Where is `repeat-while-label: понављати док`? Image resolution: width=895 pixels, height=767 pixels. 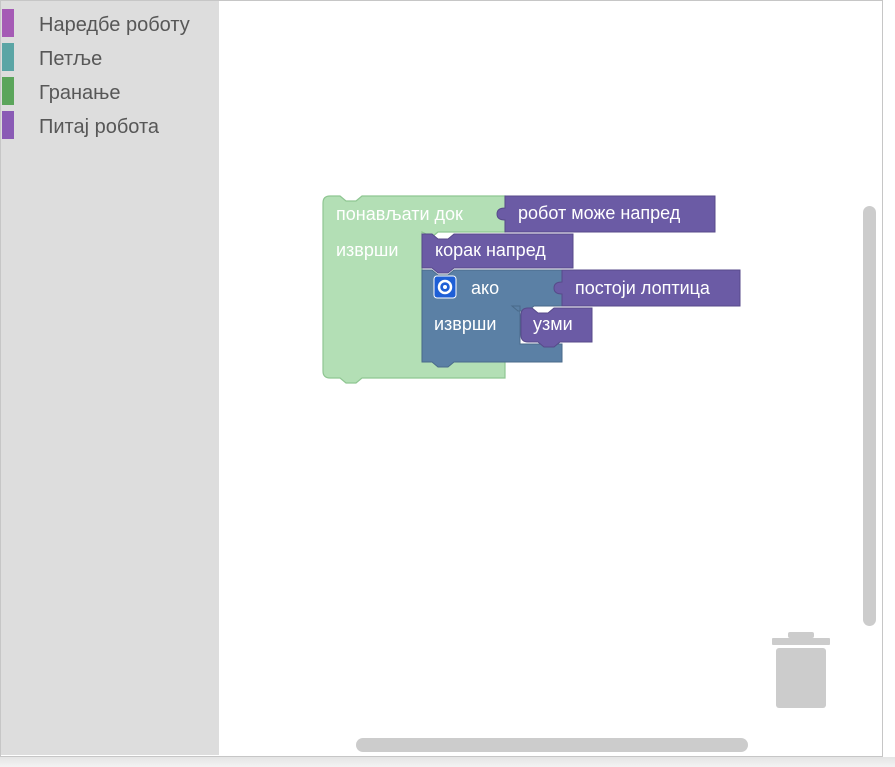
repeat-while-label: понављати док is located at coordinates (399, 214).